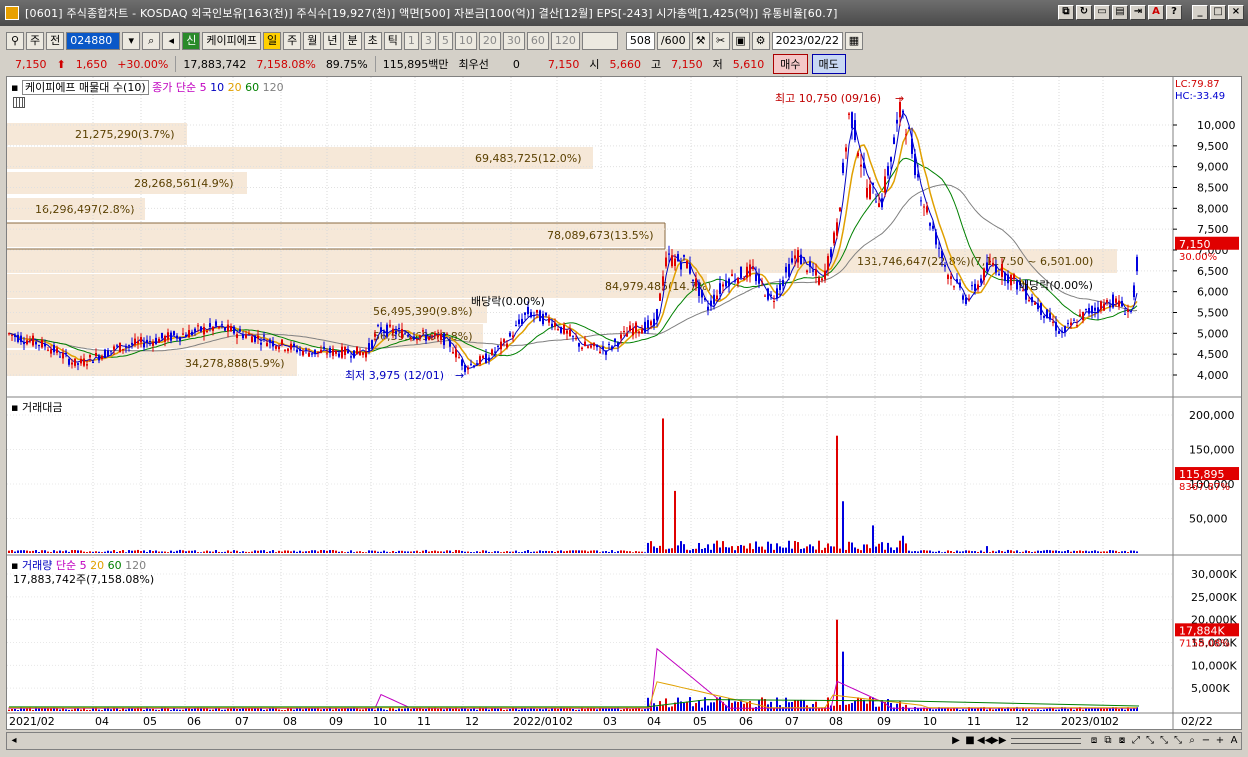 The image size is (1248, 757). What do you see at coordinates (1094, 741) in the screenshot?
I see `layout-icon-1: ⧈` at bounding box center [1094, 741].